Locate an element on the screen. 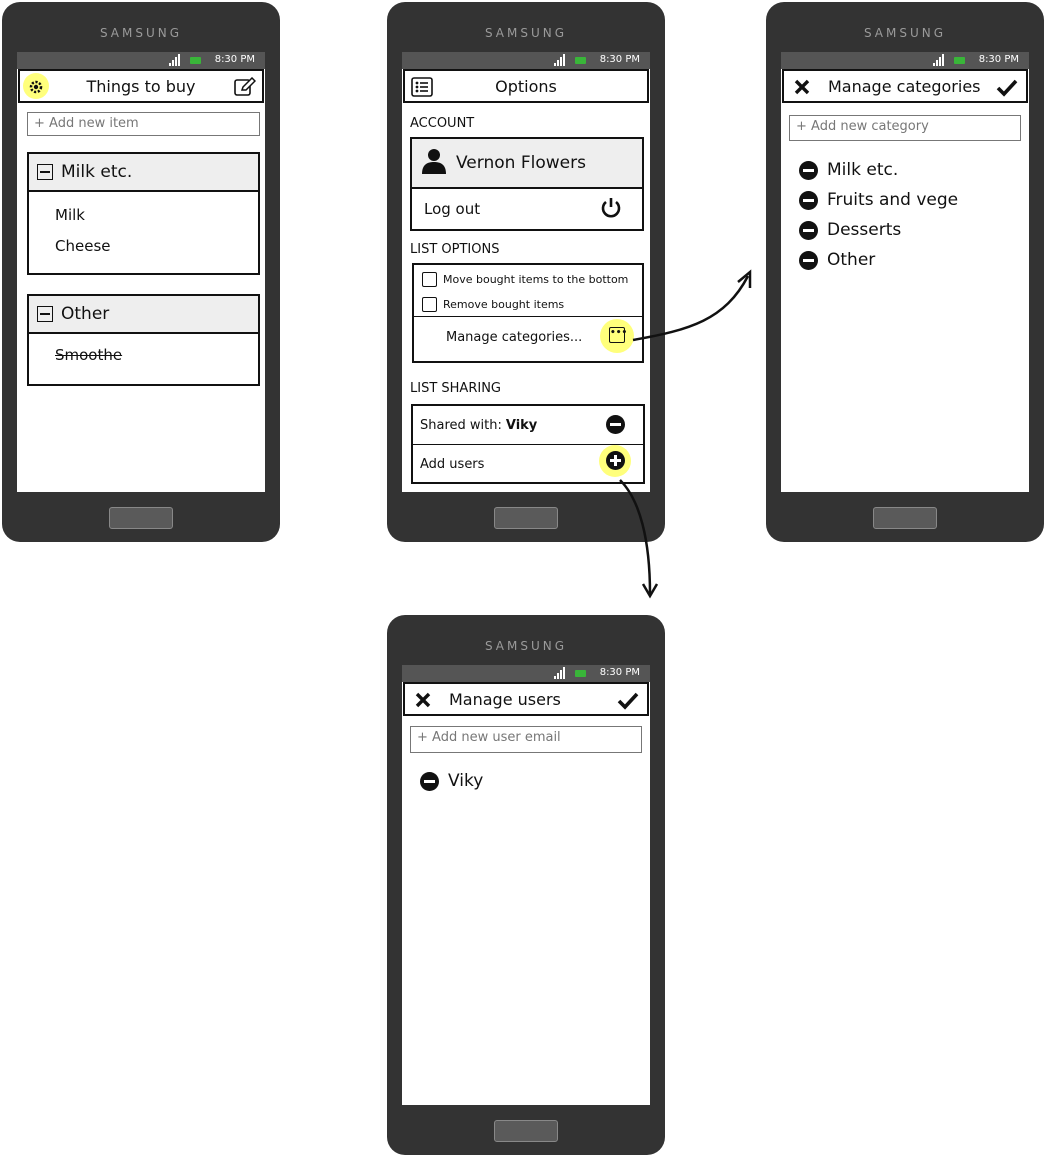 Image resolution: width=1046 pixels, height=1156 pixels. header: Manage categories is located at coordinates (905, 86).